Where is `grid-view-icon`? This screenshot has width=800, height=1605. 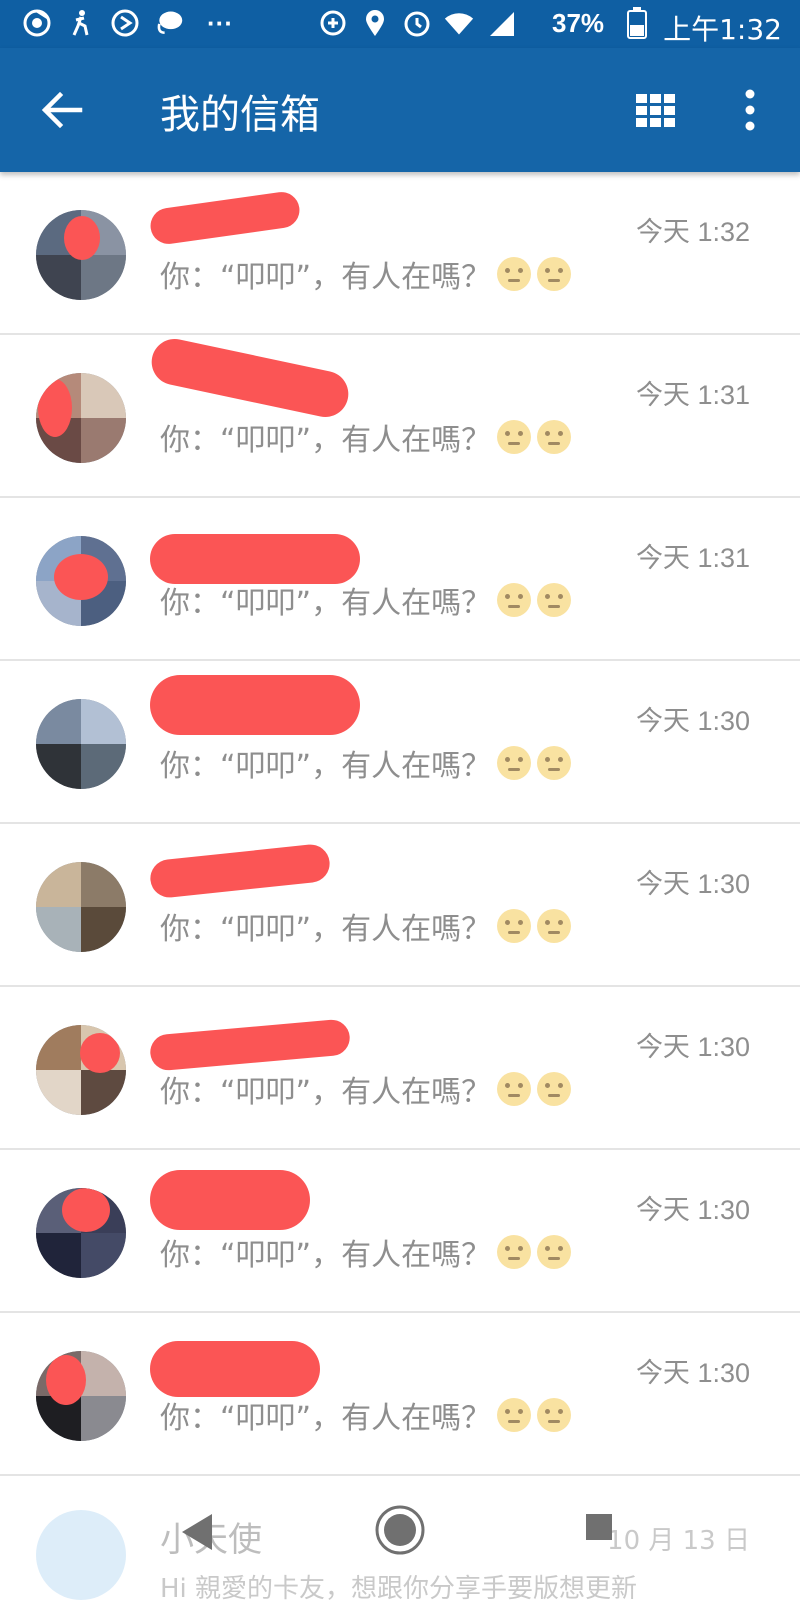 grid-view-icon is located at coordinates (656, 110).